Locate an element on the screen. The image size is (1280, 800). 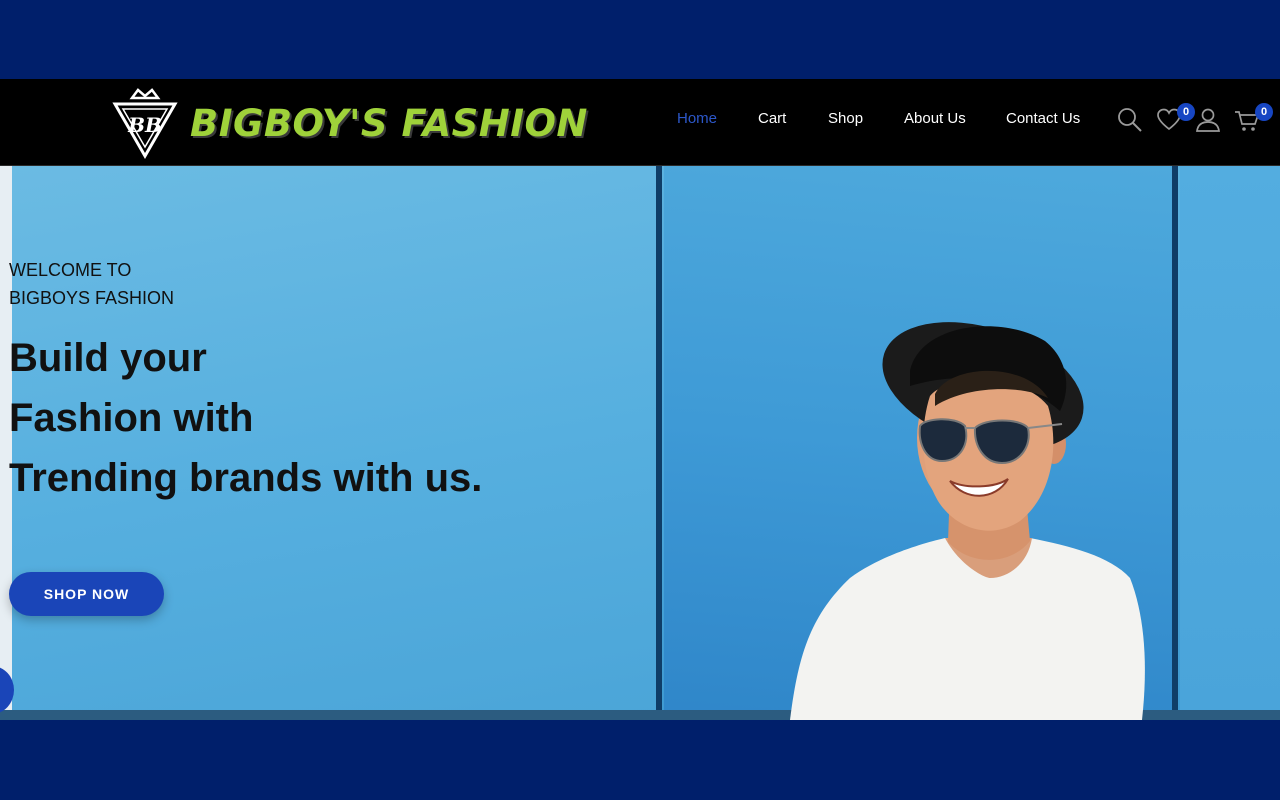
nav-cart: Cart is located at coordinates (772, 118).